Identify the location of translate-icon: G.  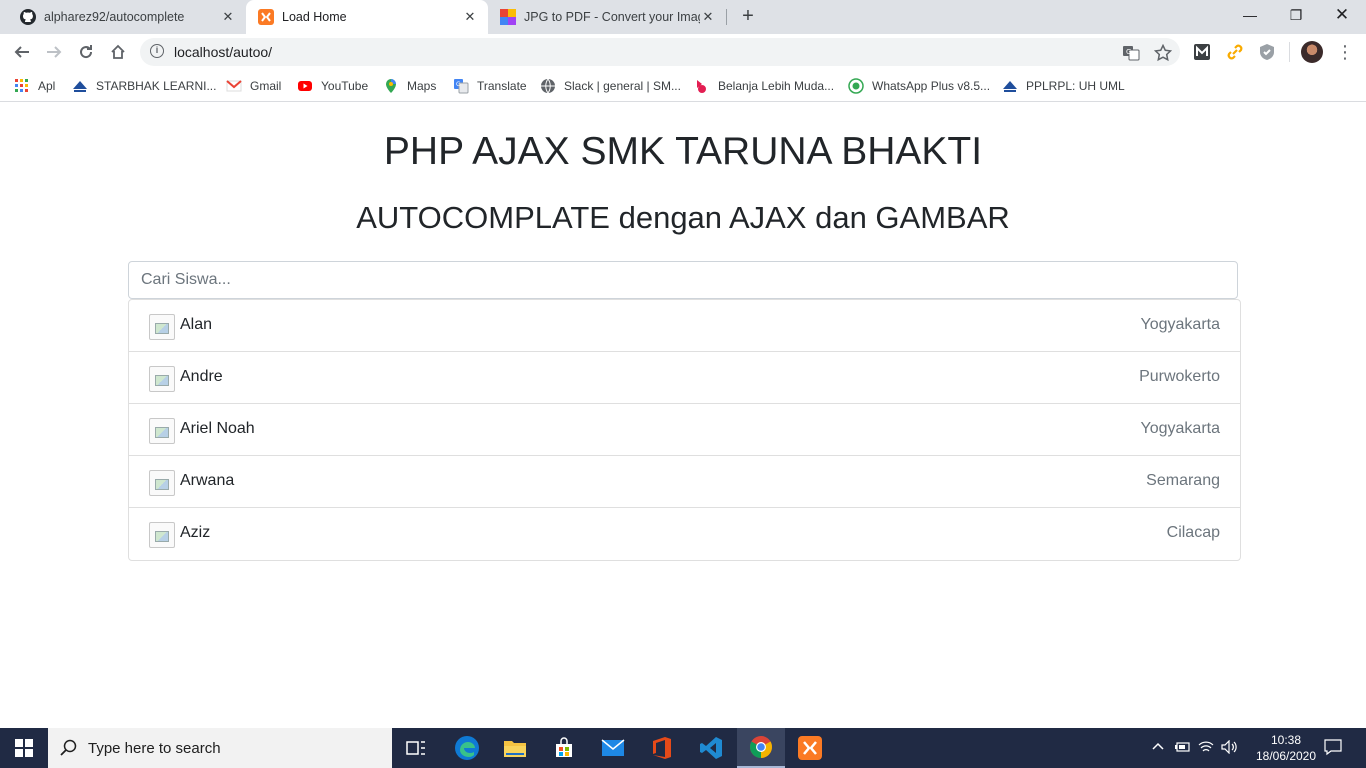
(461, 86).